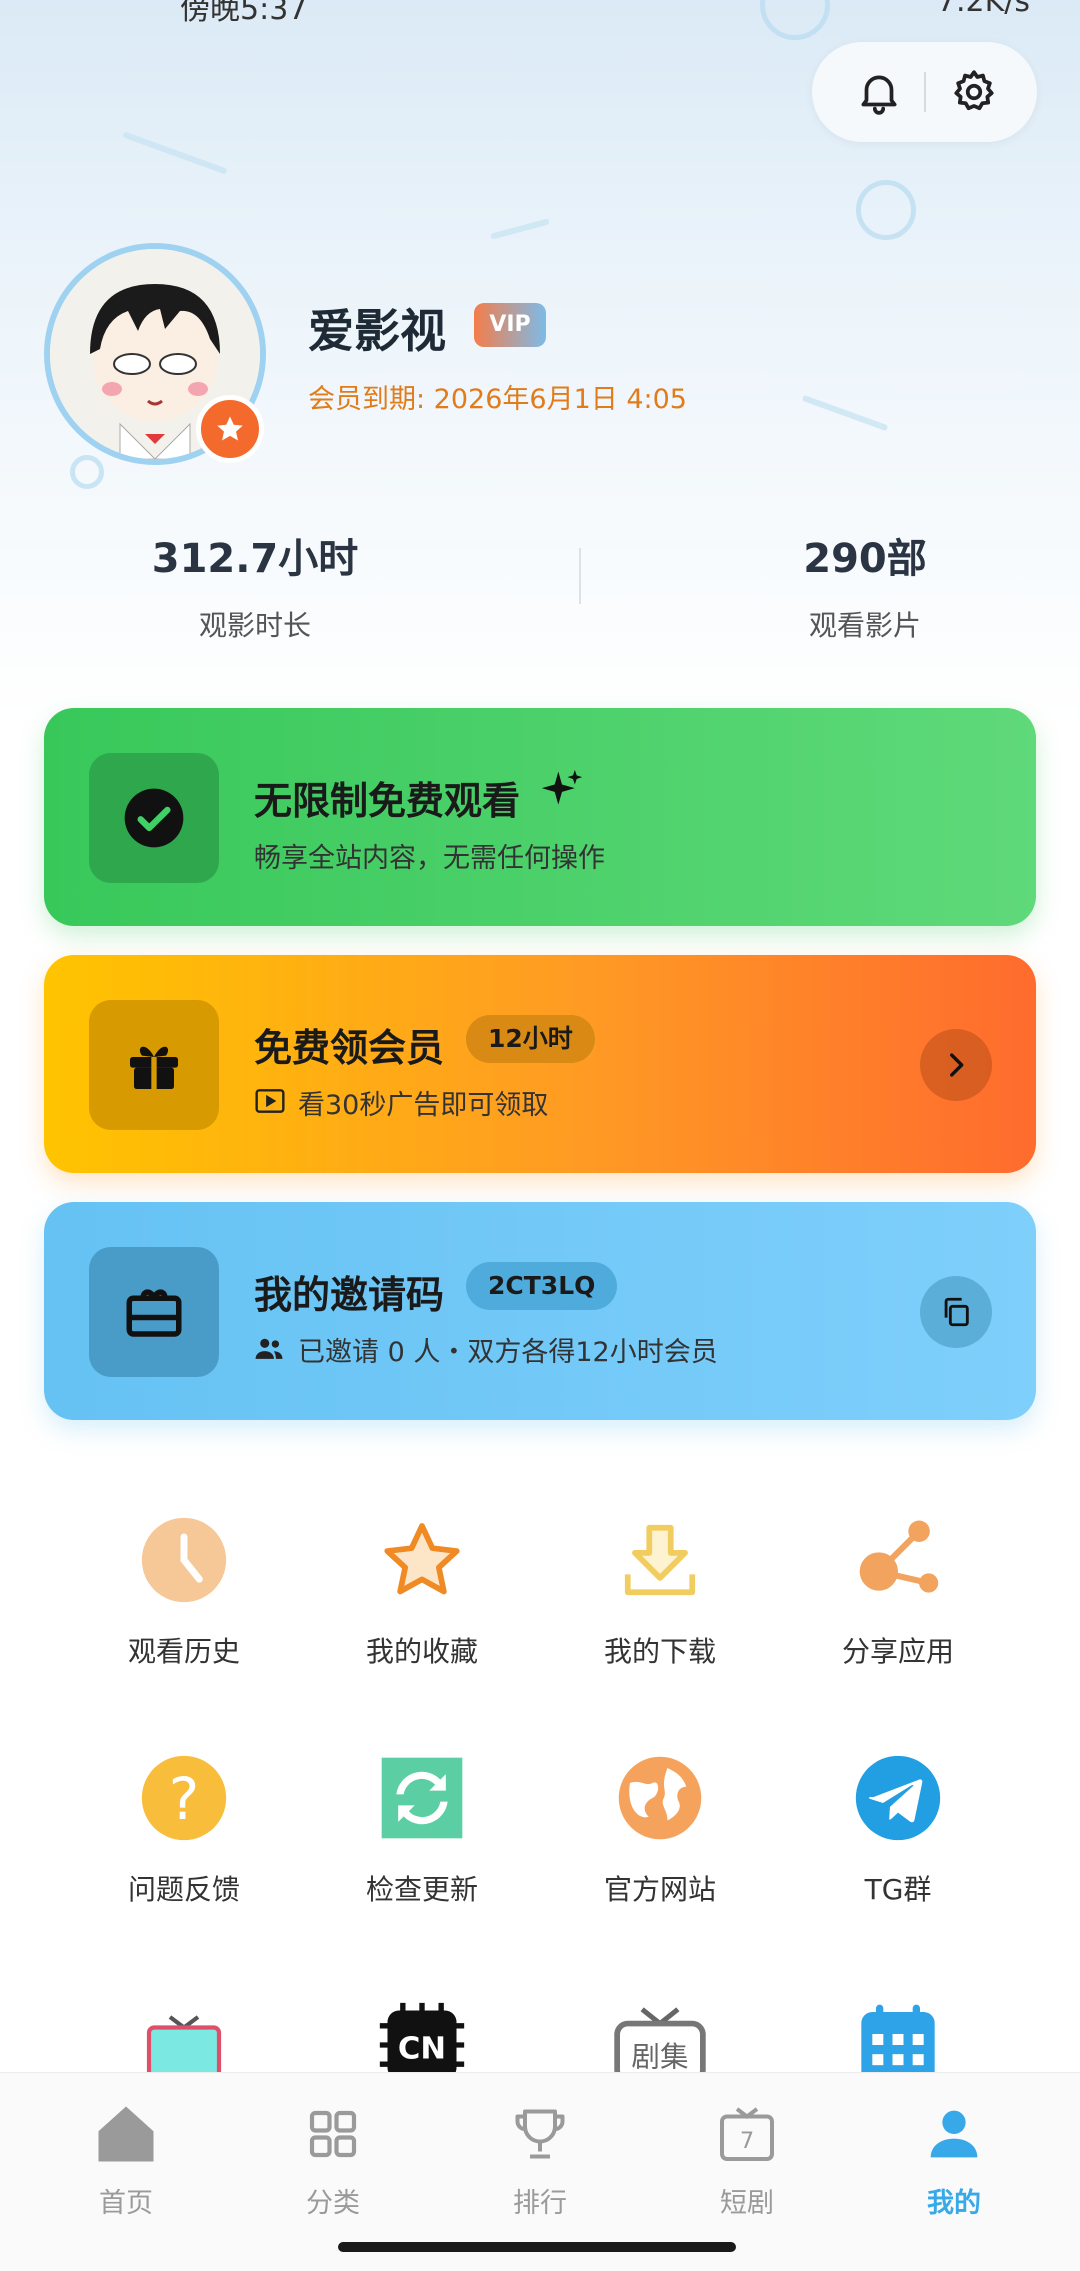  I want to click on telegram-icon, so click(898, 1798).